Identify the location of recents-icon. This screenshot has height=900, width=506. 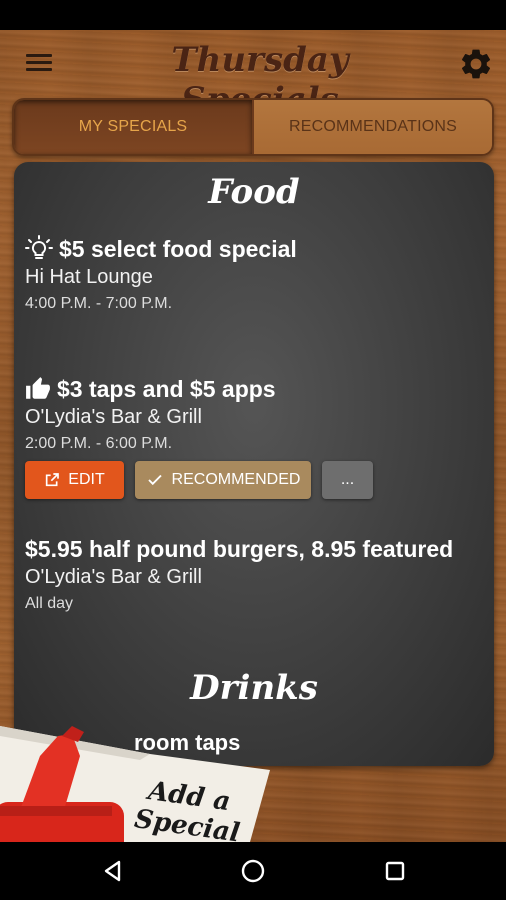
(395, 871).